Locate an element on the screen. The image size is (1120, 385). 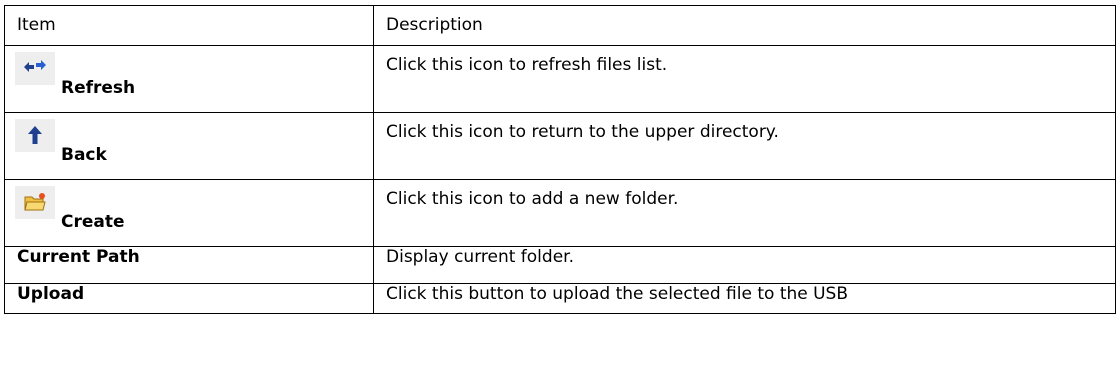
item-cell-refresh: Refresh is located at coordinates (189, 79).